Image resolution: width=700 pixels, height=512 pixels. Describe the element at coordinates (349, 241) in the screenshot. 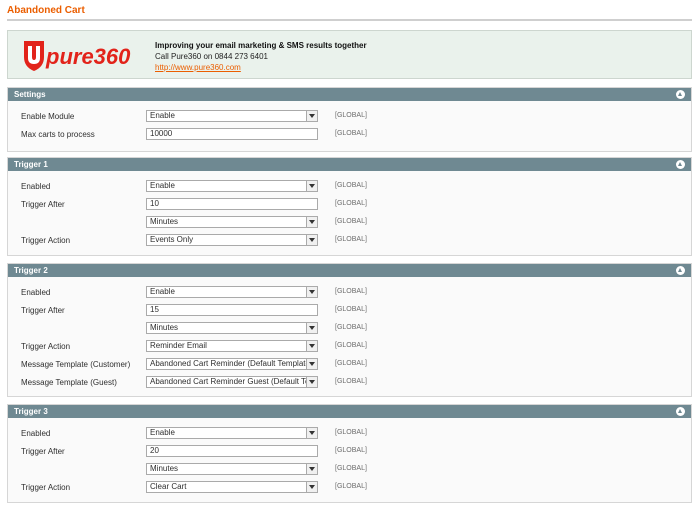

I see `trigger1-action-row: Trigger Action Events Only [GLOBAL]` at that location.